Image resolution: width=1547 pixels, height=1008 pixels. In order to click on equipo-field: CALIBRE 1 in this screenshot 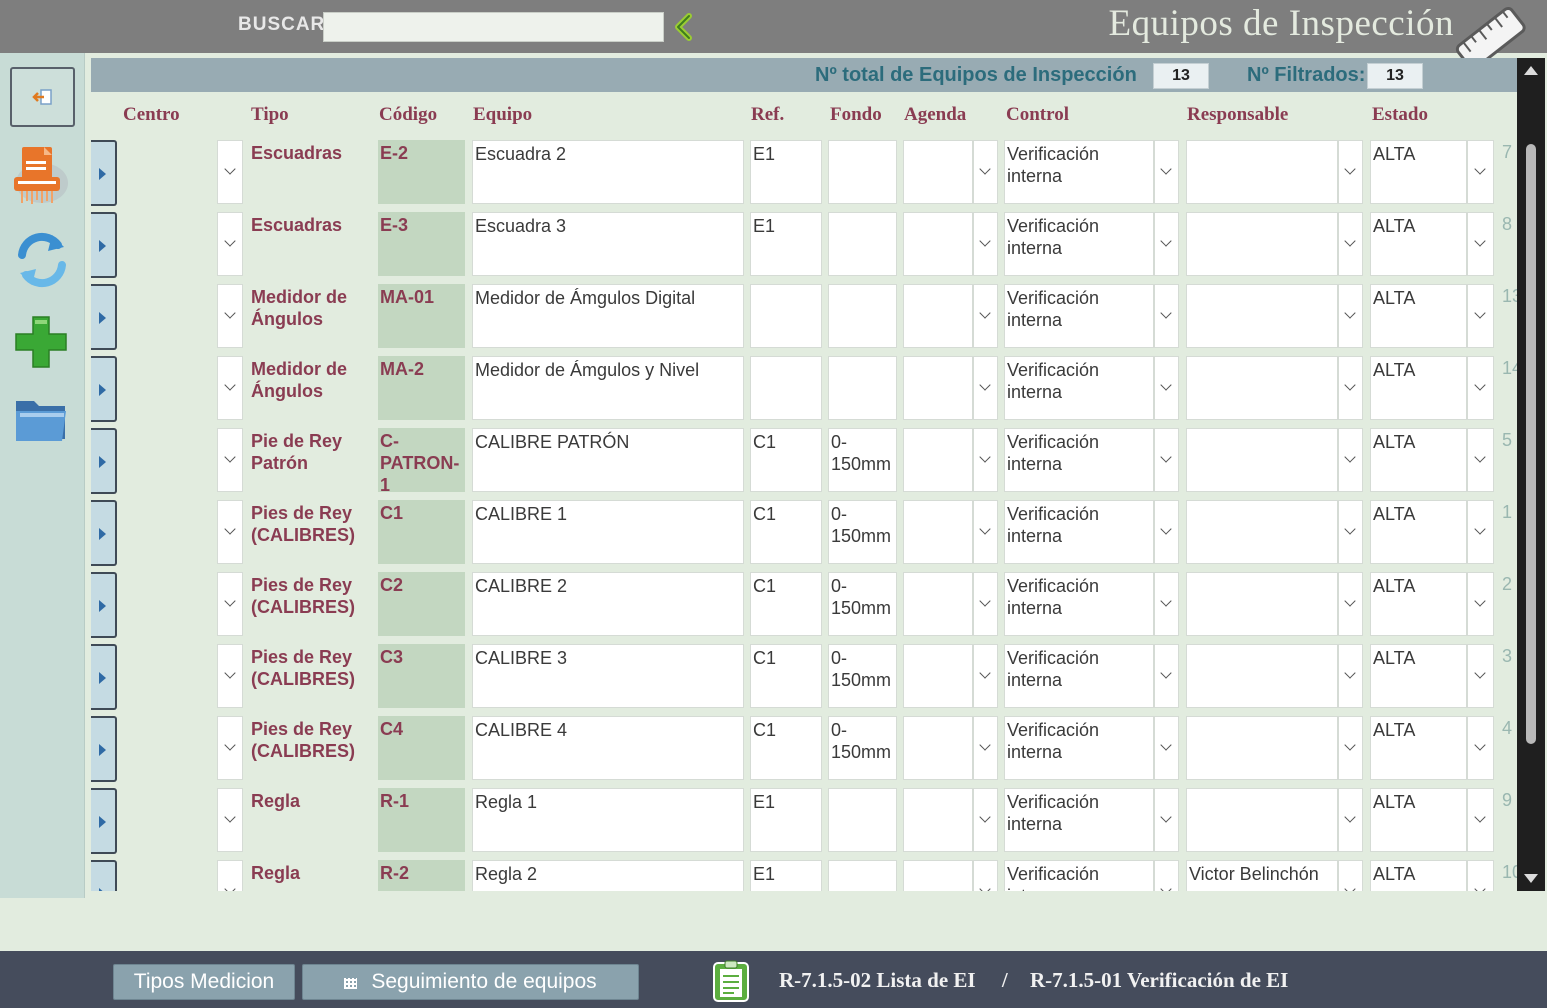, I will do `click(608, 532)`.